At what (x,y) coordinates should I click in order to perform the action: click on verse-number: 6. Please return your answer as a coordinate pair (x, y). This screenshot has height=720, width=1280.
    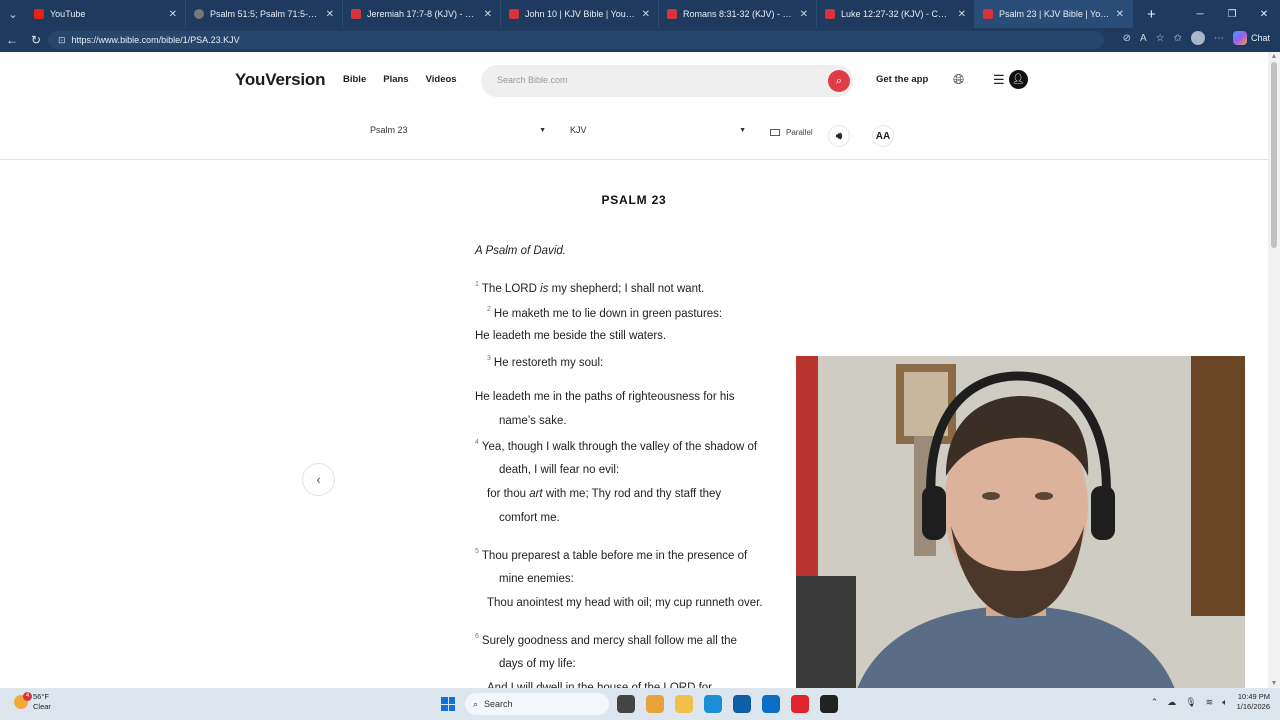
    Looking at the image, I should click on (477, 636).